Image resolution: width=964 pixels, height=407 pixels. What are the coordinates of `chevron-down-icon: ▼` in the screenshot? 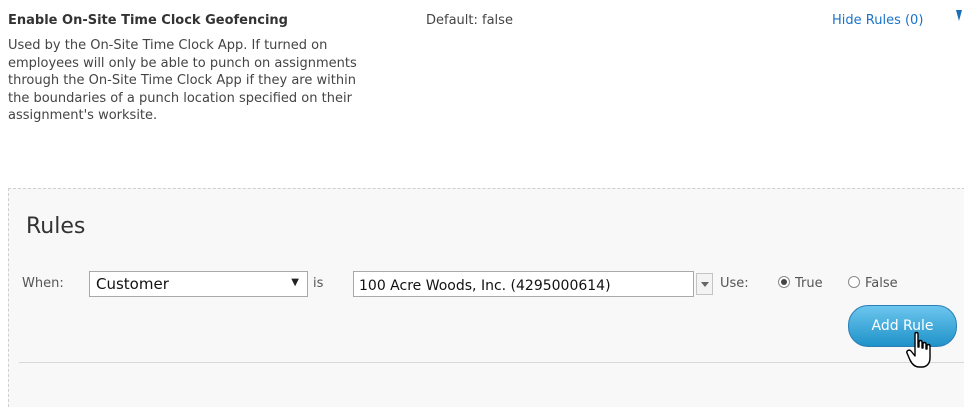 It's located at (295, 282).